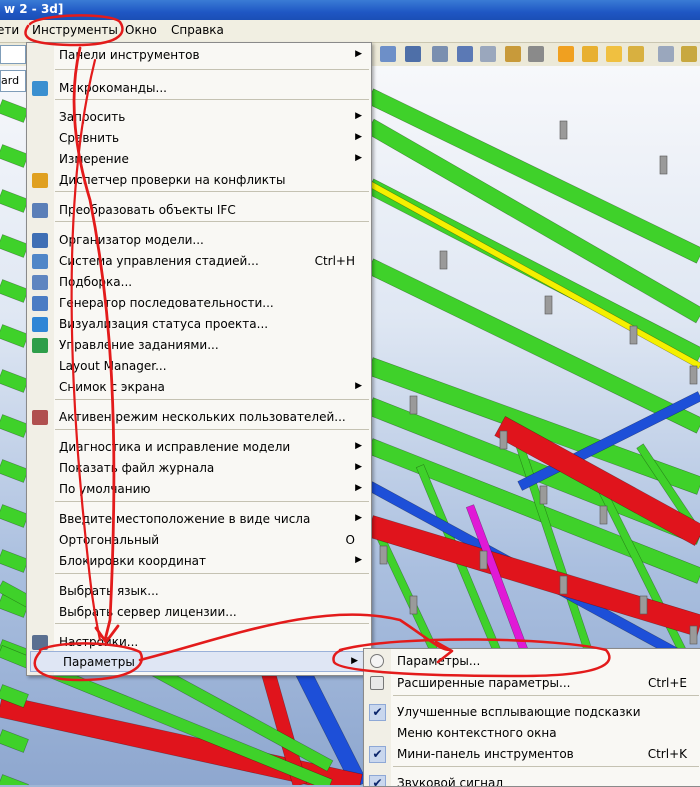 The image size is (700, 787). What do you see at coordinates (9, 30) in the screenshot?
I see `menu-bar-item-fragment: ети` at bounding box center [9, 30].